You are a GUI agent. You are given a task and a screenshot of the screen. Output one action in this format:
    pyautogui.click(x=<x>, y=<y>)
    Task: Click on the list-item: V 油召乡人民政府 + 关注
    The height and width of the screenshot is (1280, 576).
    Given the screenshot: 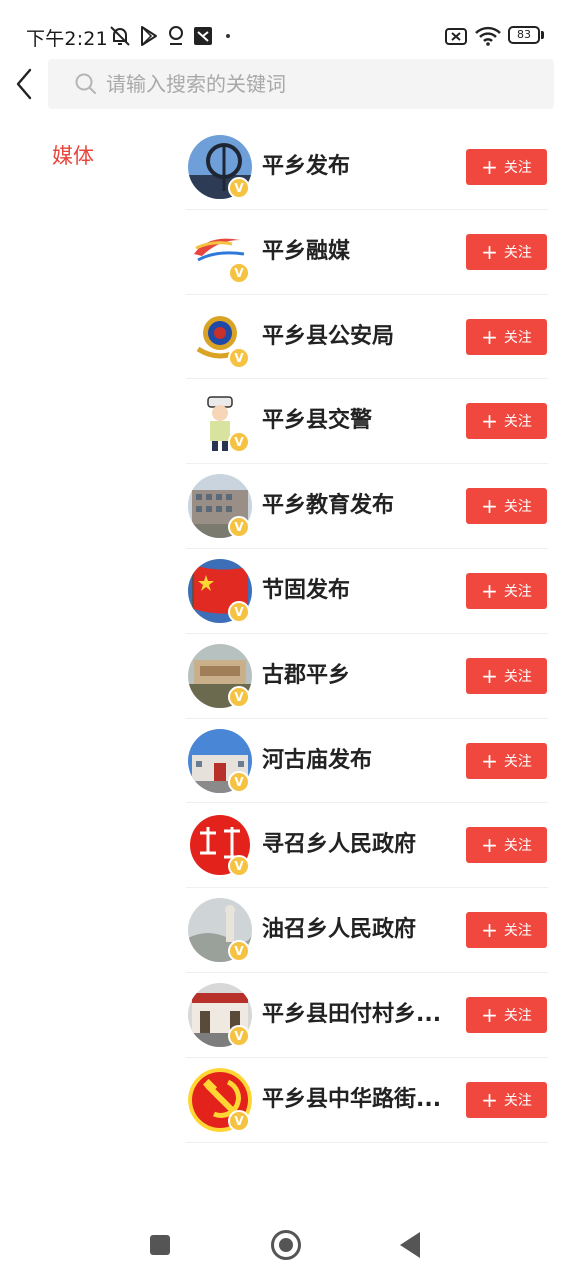 What is the action you would take?
    pyautogui.click(x=367, y=930)
    